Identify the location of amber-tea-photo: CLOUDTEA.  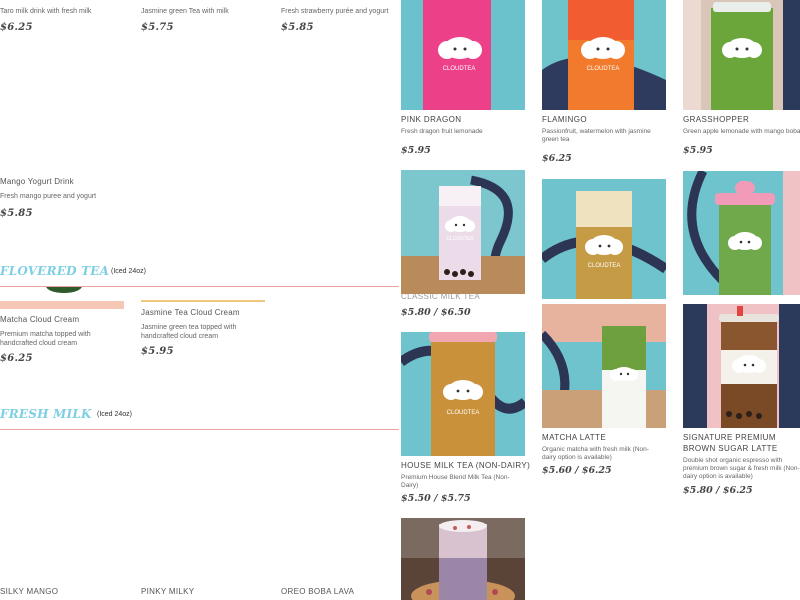
(604, 239).